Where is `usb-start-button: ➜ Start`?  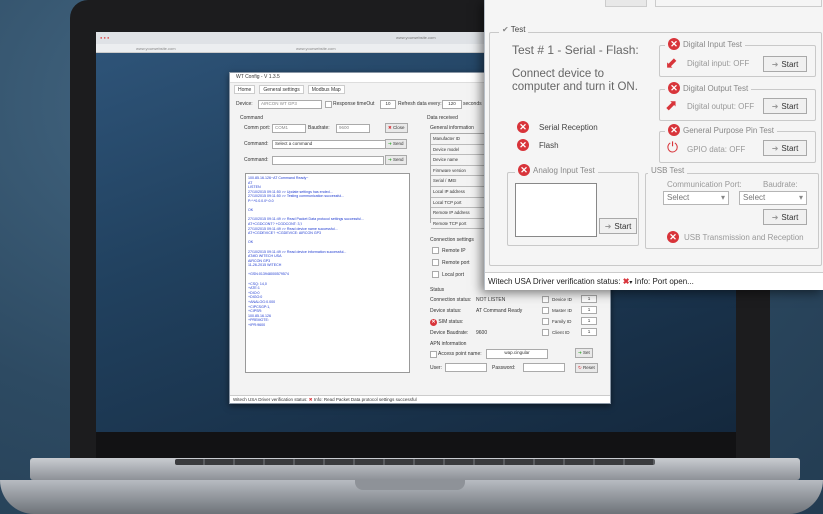 usb-start-button: ➜ Start is located at coordinates (785, 217).